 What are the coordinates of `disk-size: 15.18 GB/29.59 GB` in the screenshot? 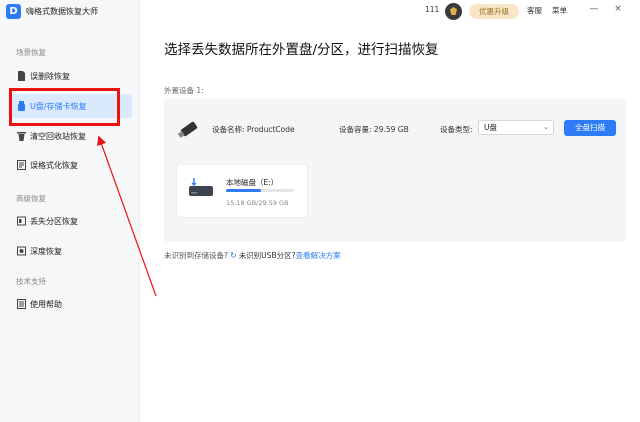 It's located at (257, 203).